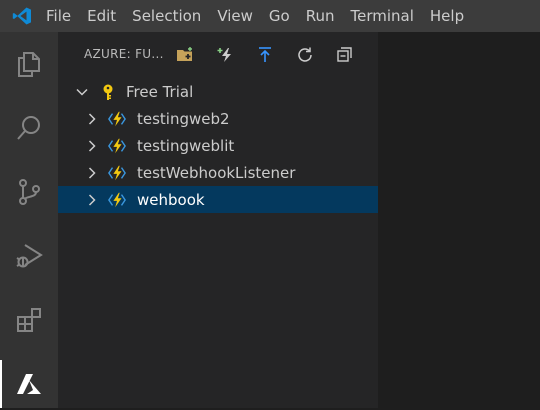 The height and width of the screenshot is (410, 540). I want to click on create-function-button, so click(226, 55).